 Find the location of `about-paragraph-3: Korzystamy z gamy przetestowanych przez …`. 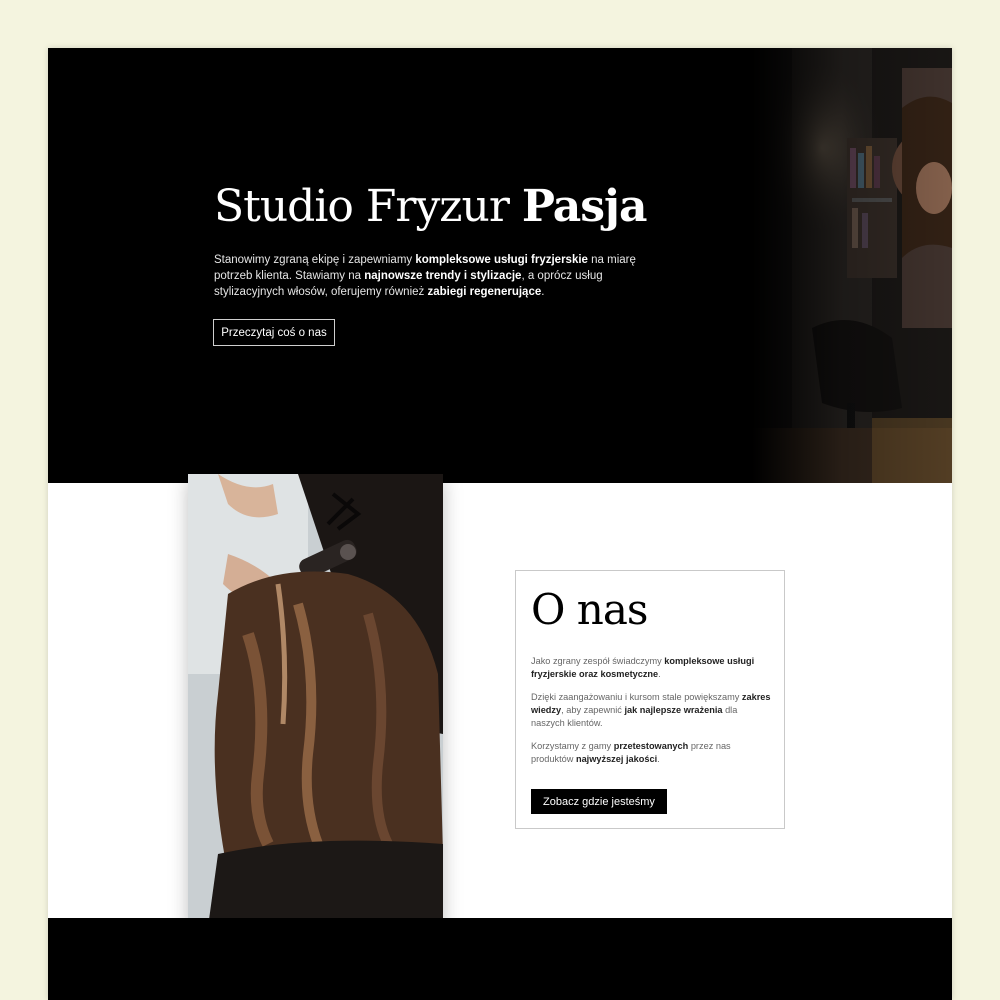

about-paragraph-3: Korzystamy z gamy przetestowanych przez … is located at coordinates (652, 753).